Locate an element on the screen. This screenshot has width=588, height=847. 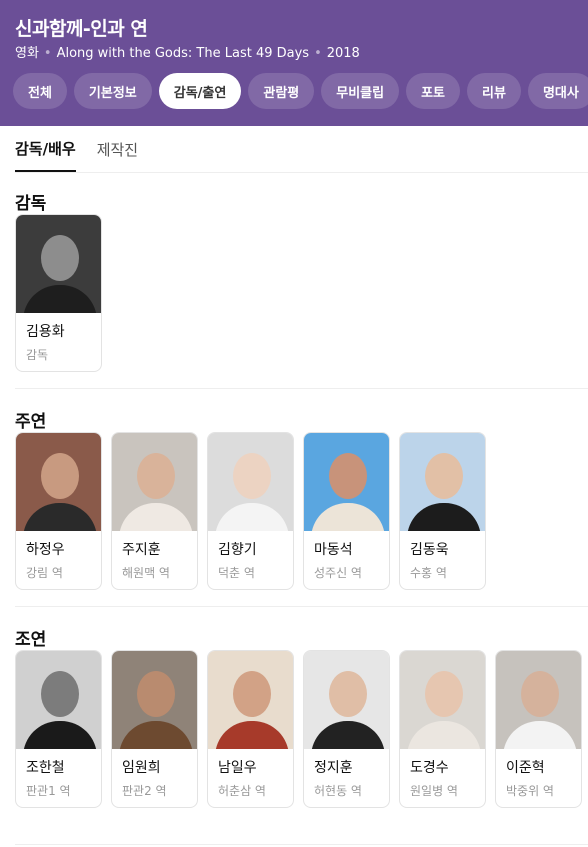
main-cast-list: 하정우 강림 역 주지훈 해원맥 역 김향기 덕춘 역 마동석 성주신 역 김동욱 수홍 역 is located at coordinates (250, 511).